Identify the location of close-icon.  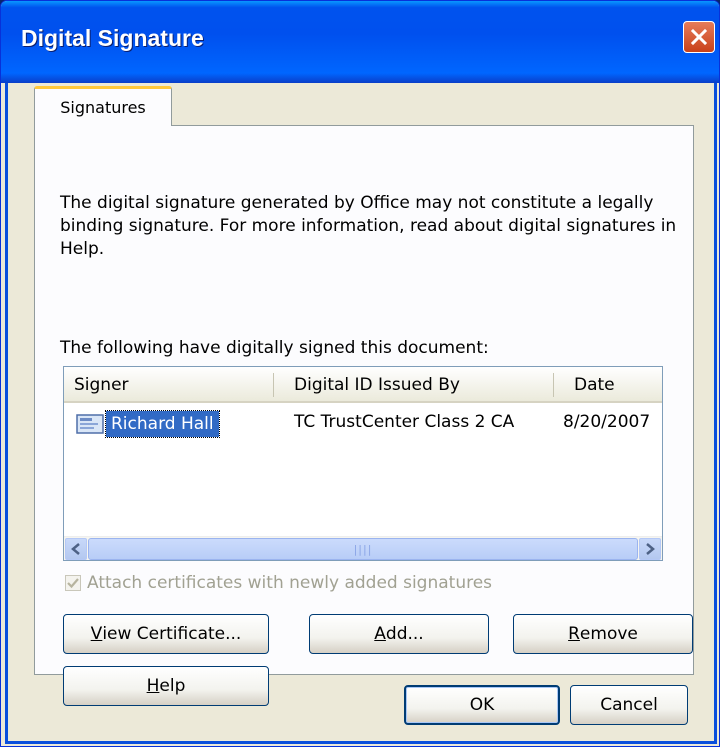
(699, 37).